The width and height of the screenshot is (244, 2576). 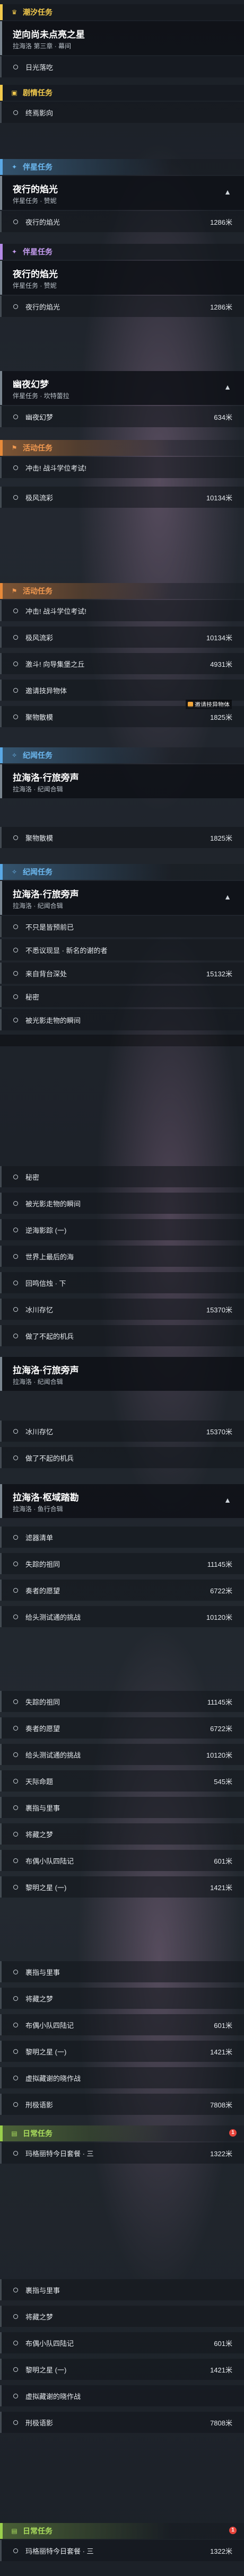 I want to click on task-row: 天际命题 545米, so click(x=122, y=1781).